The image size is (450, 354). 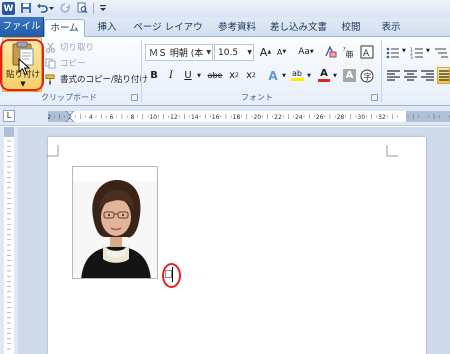 I want to click on tab-mailings: 差し込み文書, so click(x=298, y=28).